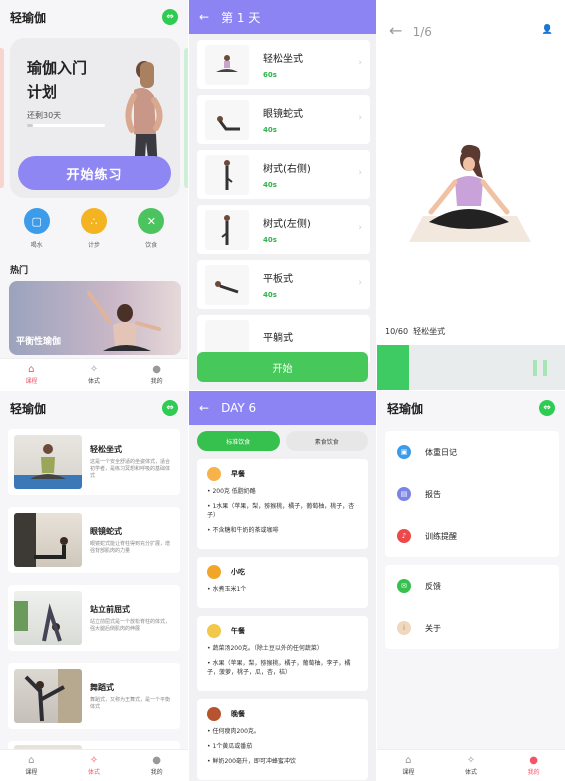  I want to click on user-voice-icon: 👤, so click(547, 30).